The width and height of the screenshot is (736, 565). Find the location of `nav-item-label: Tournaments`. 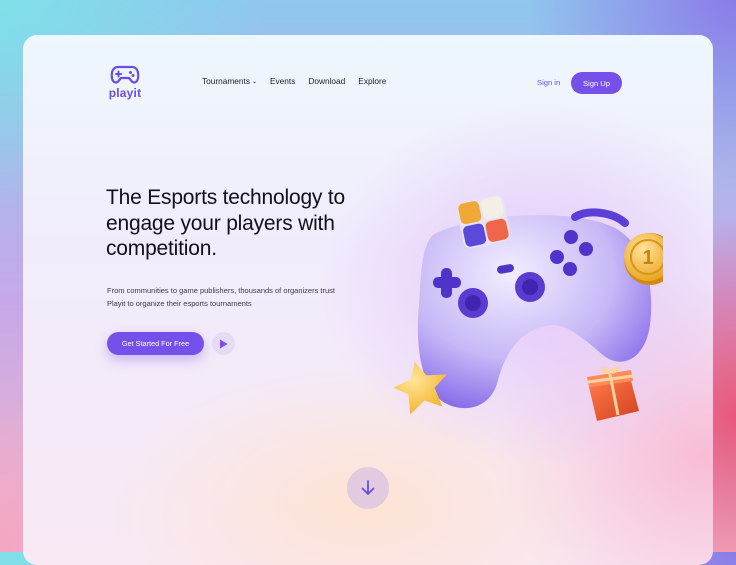

nav-item-label: Tournaments is located at coordinates (226, 81).